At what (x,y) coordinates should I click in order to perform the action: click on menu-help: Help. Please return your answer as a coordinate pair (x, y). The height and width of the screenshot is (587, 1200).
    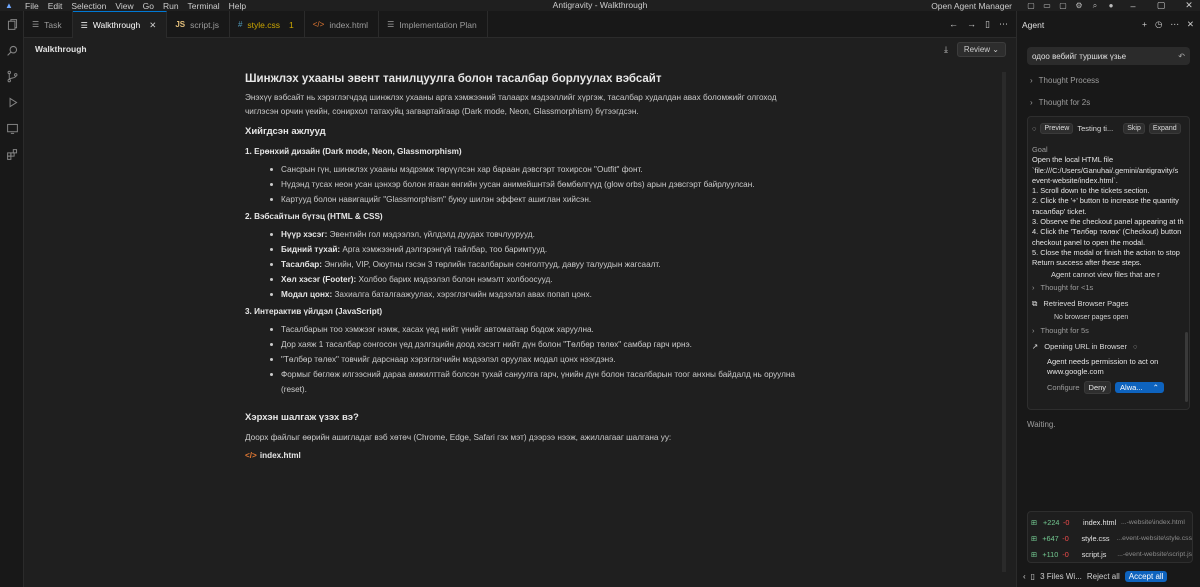
    Looking at the image, I should click on (237, 6).